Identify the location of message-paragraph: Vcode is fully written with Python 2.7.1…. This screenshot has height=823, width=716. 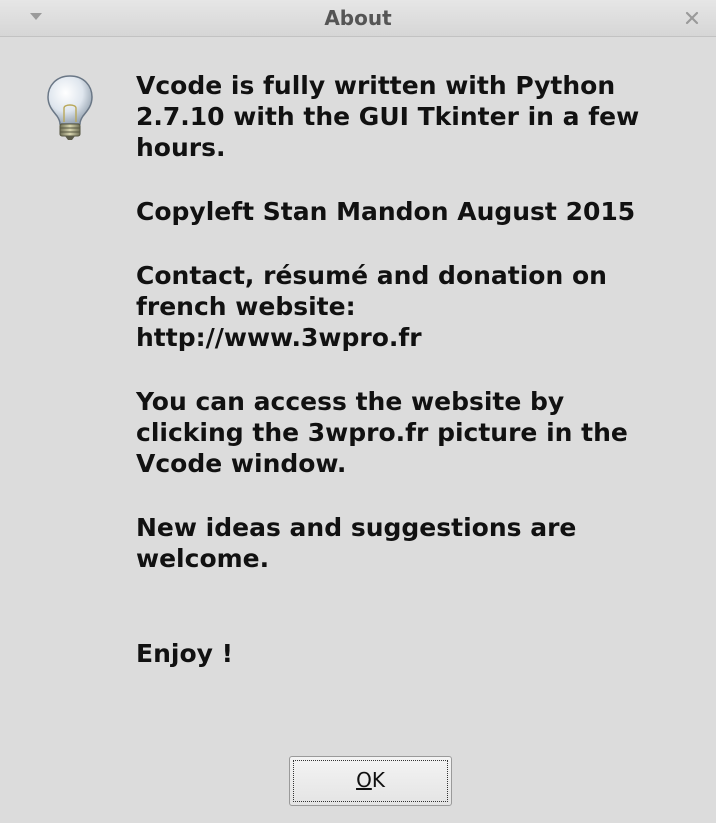
(388, 116).